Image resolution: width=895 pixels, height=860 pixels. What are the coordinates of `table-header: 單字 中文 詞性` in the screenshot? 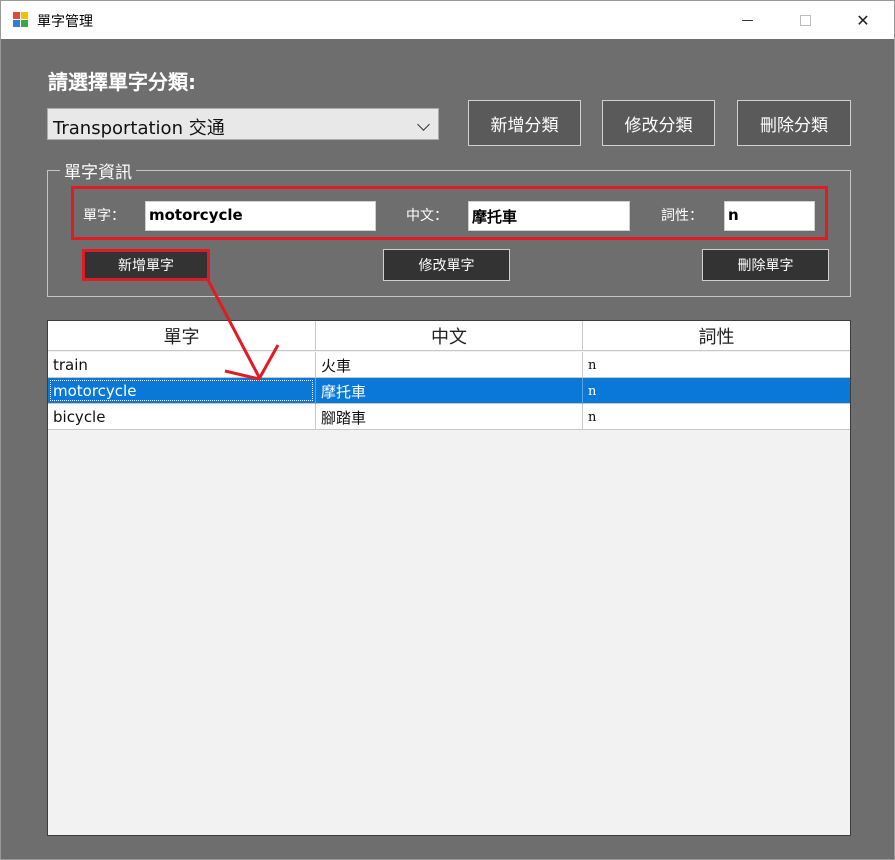 It's located at (449, 336).